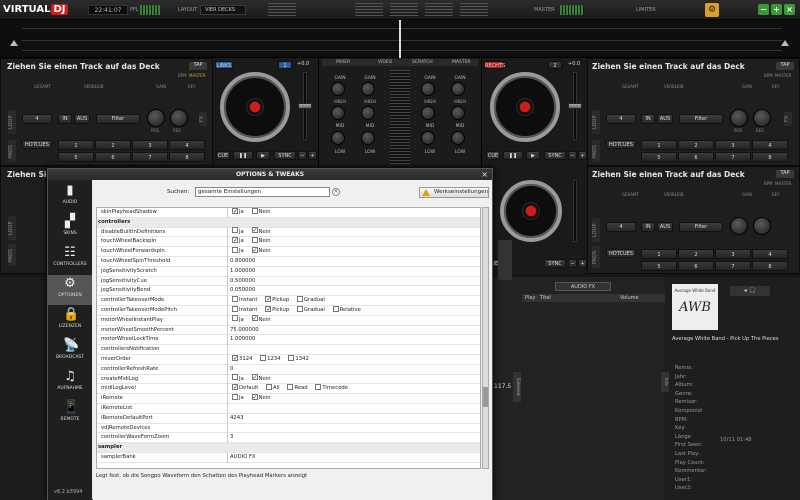  What do you see at coordinates (282, 10) in the screenshot?
I see `rec-icon` at bounding box center [282, 10].